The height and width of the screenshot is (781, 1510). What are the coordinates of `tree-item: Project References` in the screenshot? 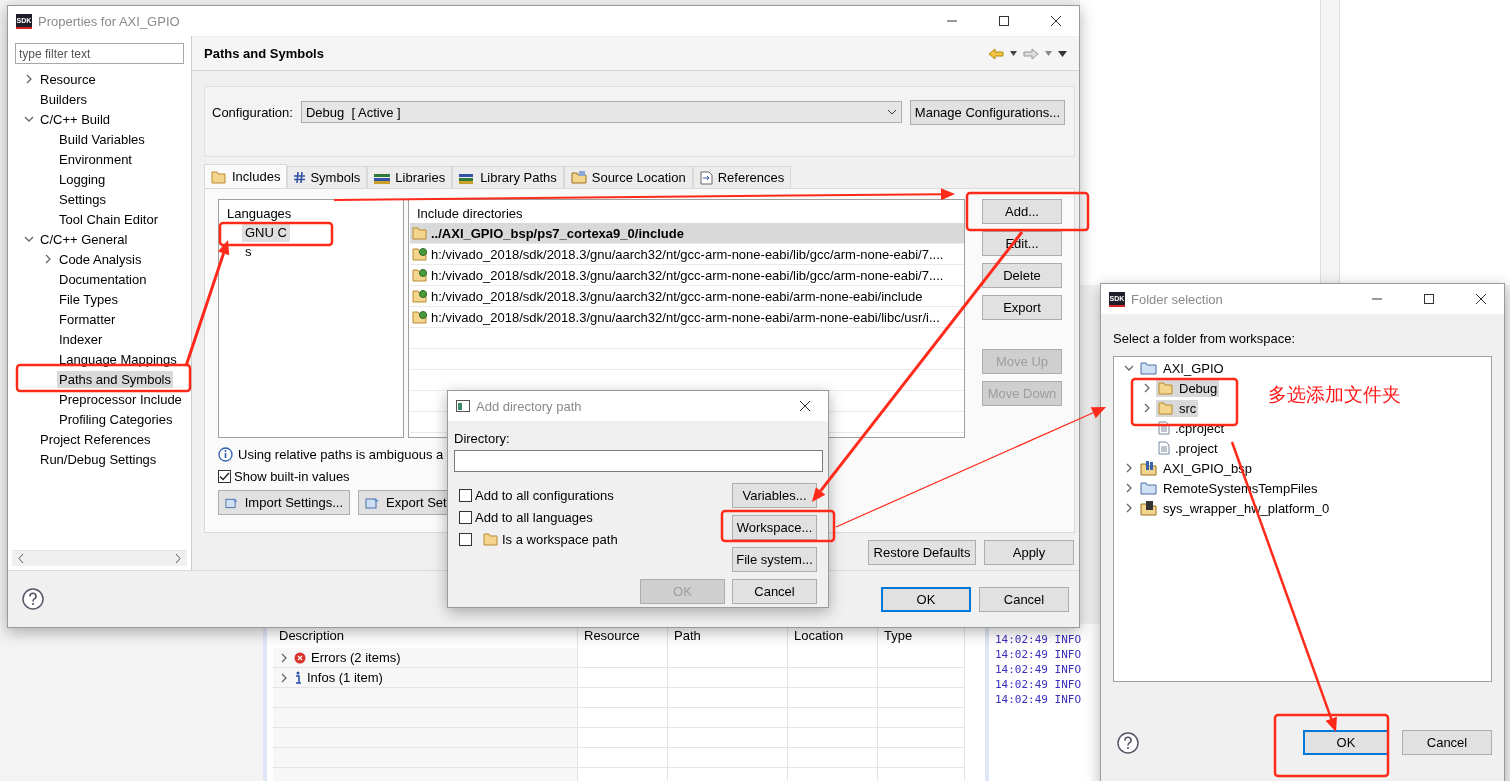 It's located at (95, 439).